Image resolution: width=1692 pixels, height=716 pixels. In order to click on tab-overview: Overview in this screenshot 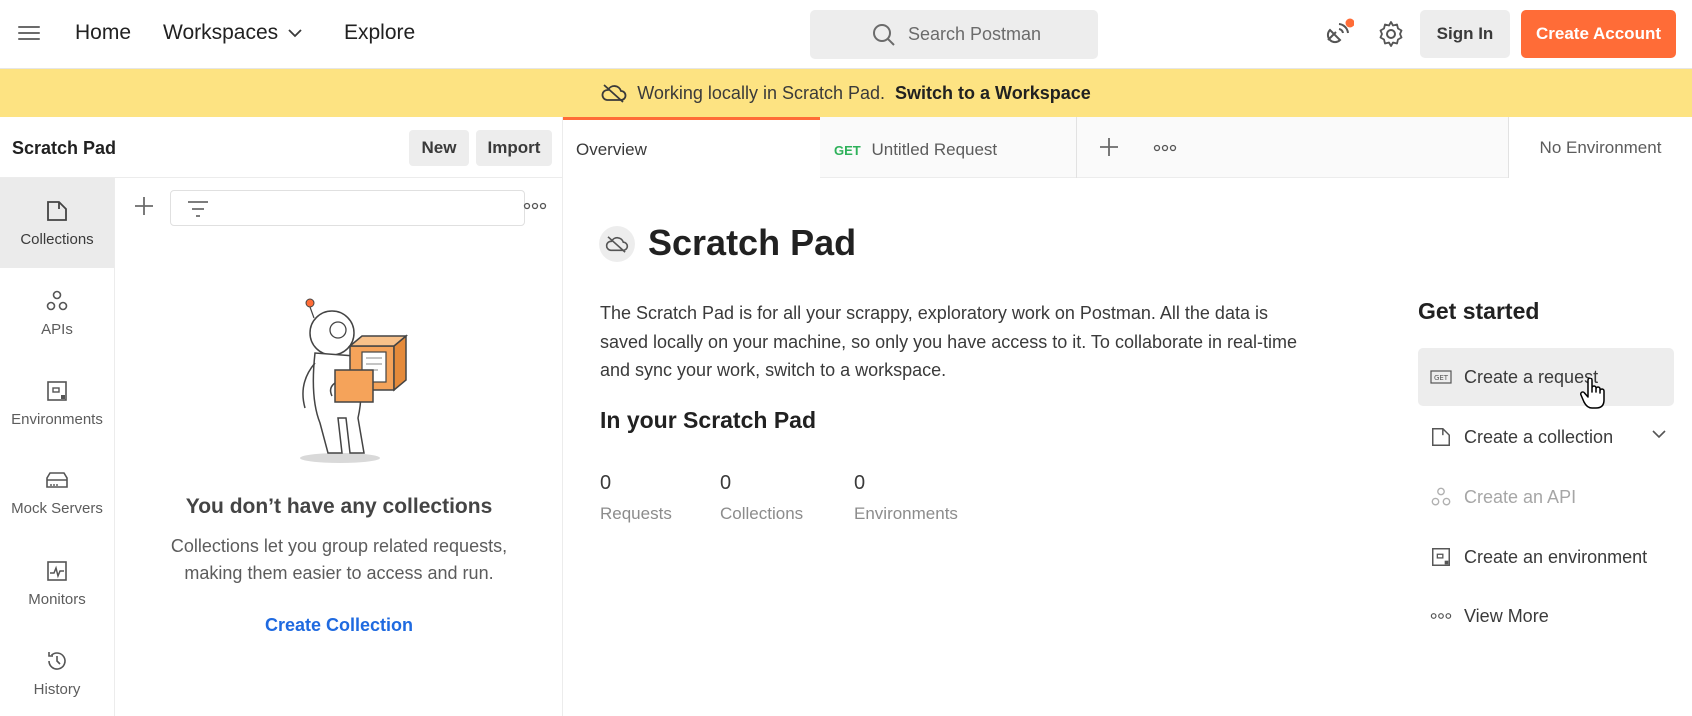, I will do `click(691, 147)`.